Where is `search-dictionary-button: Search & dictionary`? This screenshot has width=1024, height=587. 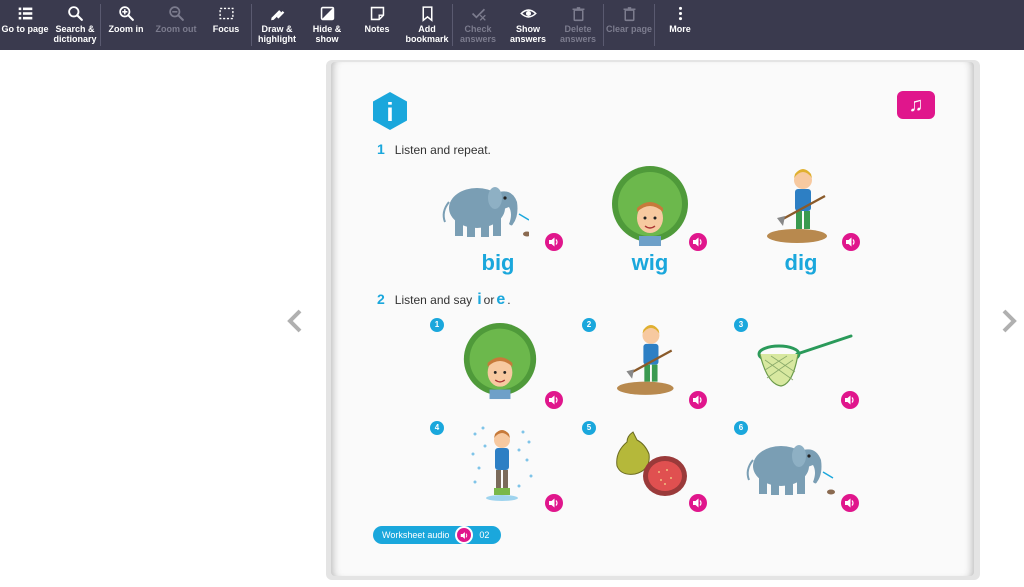
search-dictionary-button: Search & dictionary is located at coordinates (75, 25).